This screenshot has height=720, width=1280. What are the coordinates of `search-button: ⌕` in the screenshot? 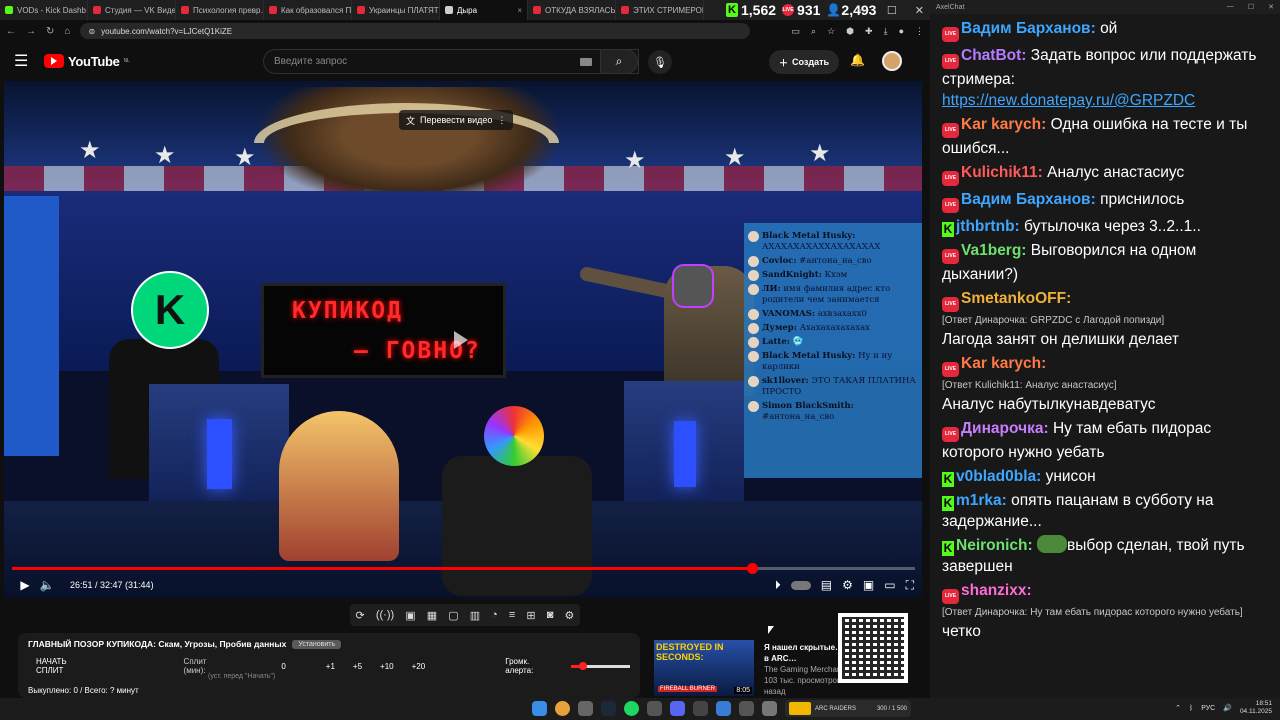 It's located at (619, 61).